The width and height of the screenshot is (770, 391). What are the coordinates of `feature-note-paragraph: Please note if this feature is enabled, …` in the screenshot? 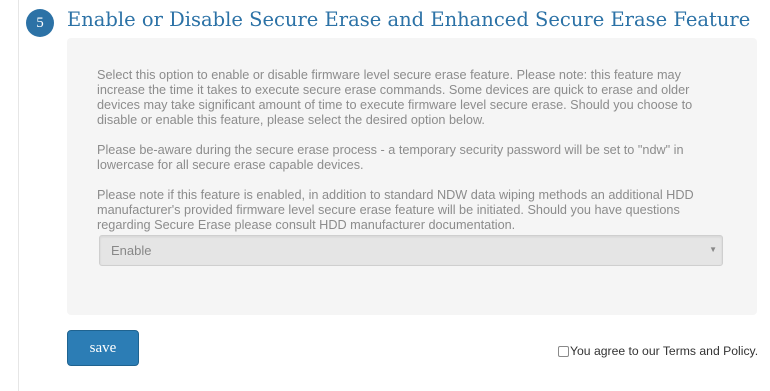 It's located at (395, 210).